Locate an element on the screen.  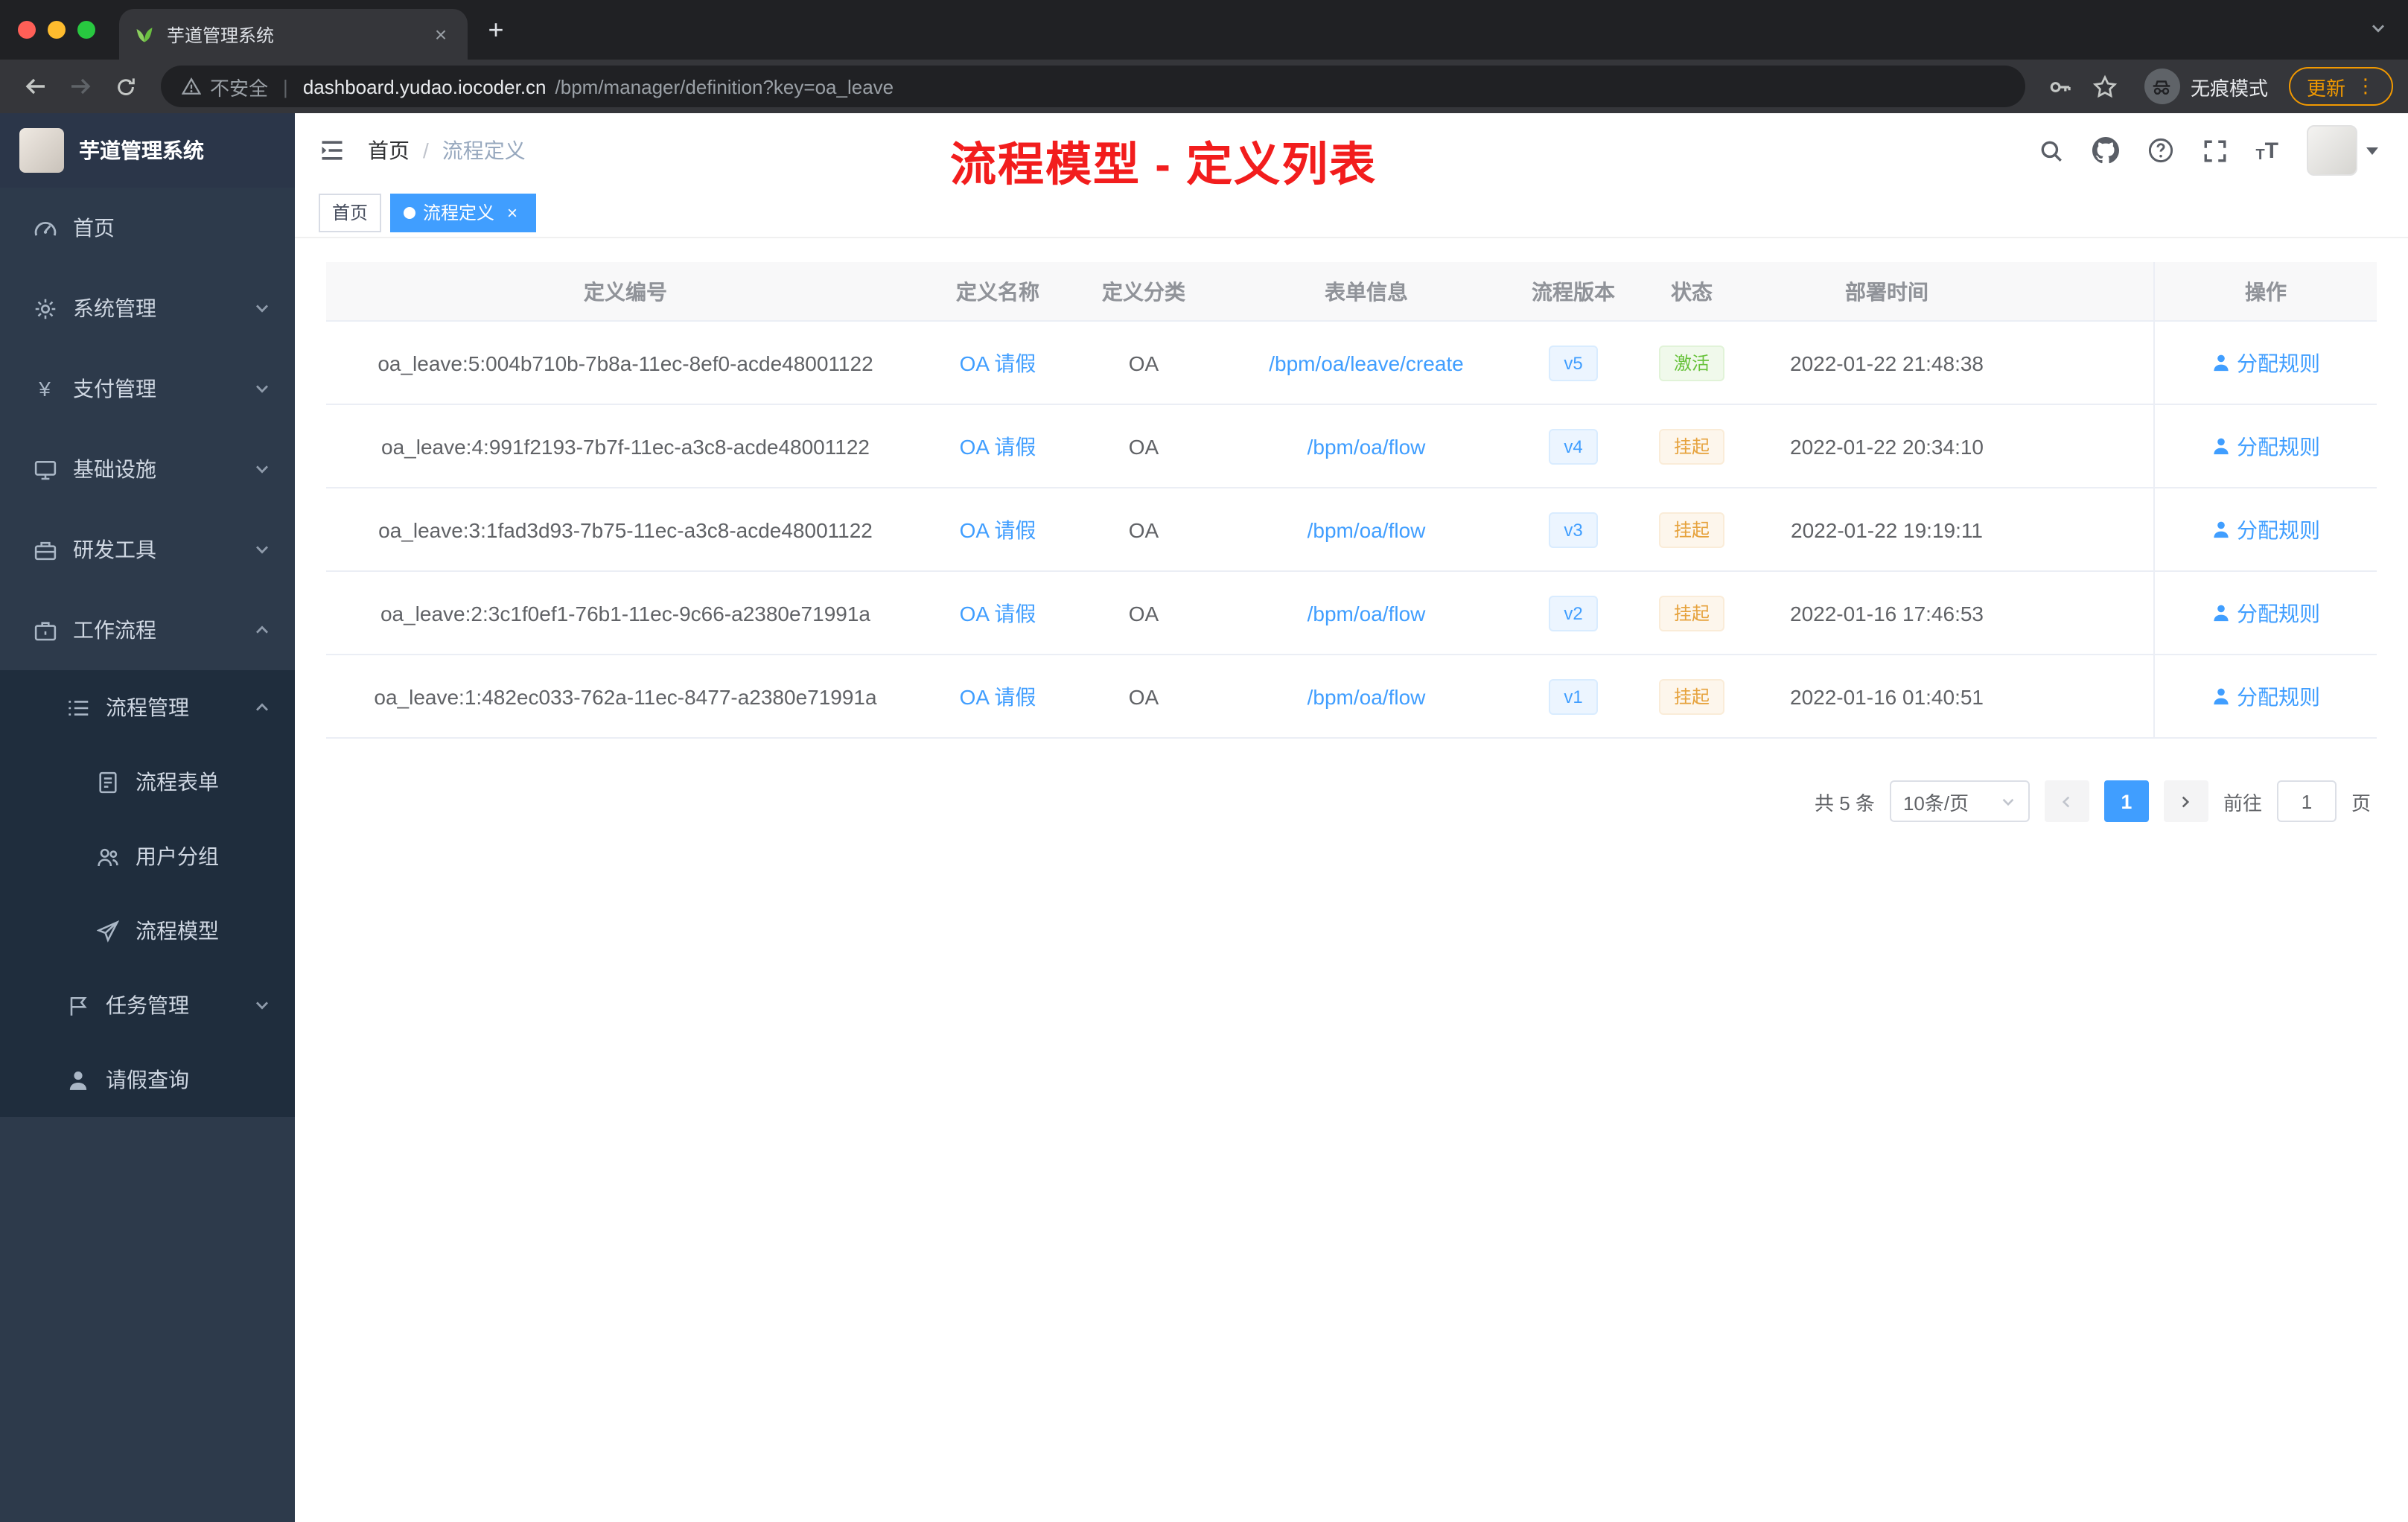
sidebar-item-system: 系统管理 is located at coordinates (147, 308).